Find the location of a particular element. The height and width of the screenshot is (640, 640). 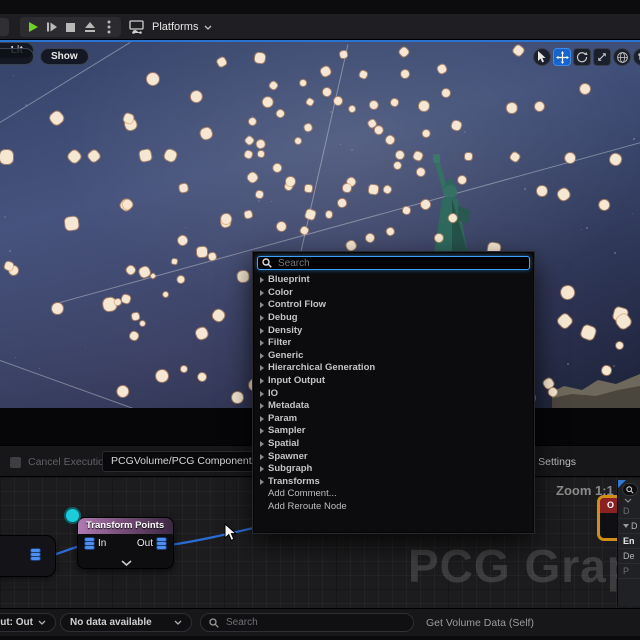

node-output-pin: Out is located at coordinates (151, 543).